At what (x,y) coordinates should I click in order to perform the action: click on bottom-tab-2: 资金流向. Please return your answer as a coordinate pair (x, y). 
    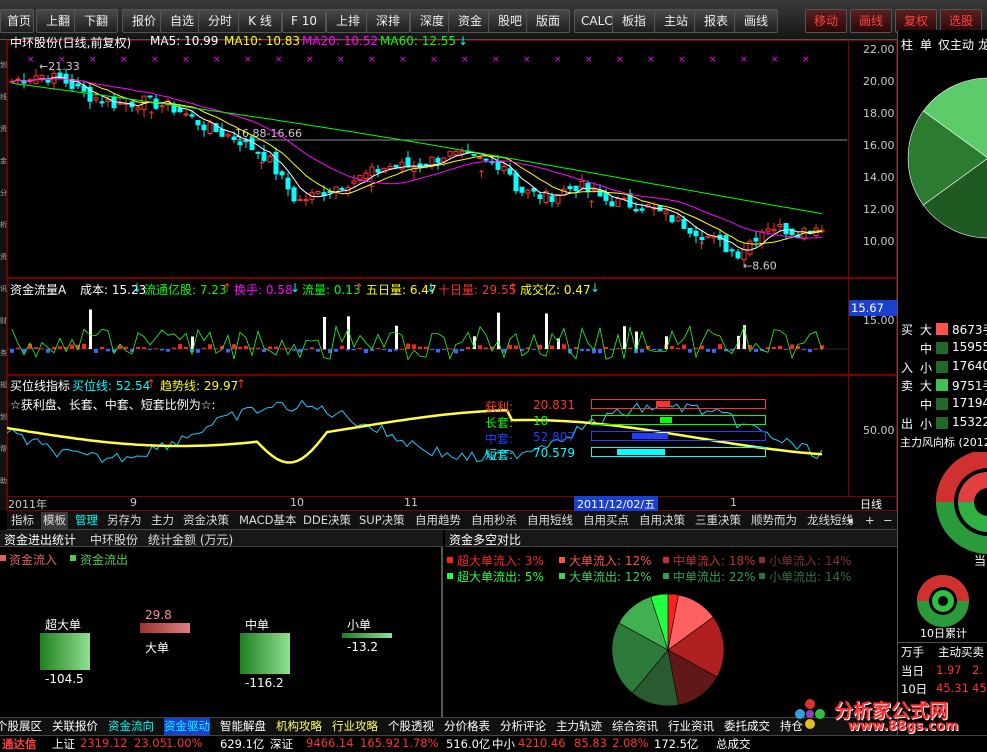
    Looking at the image, I should click on (131, 726).